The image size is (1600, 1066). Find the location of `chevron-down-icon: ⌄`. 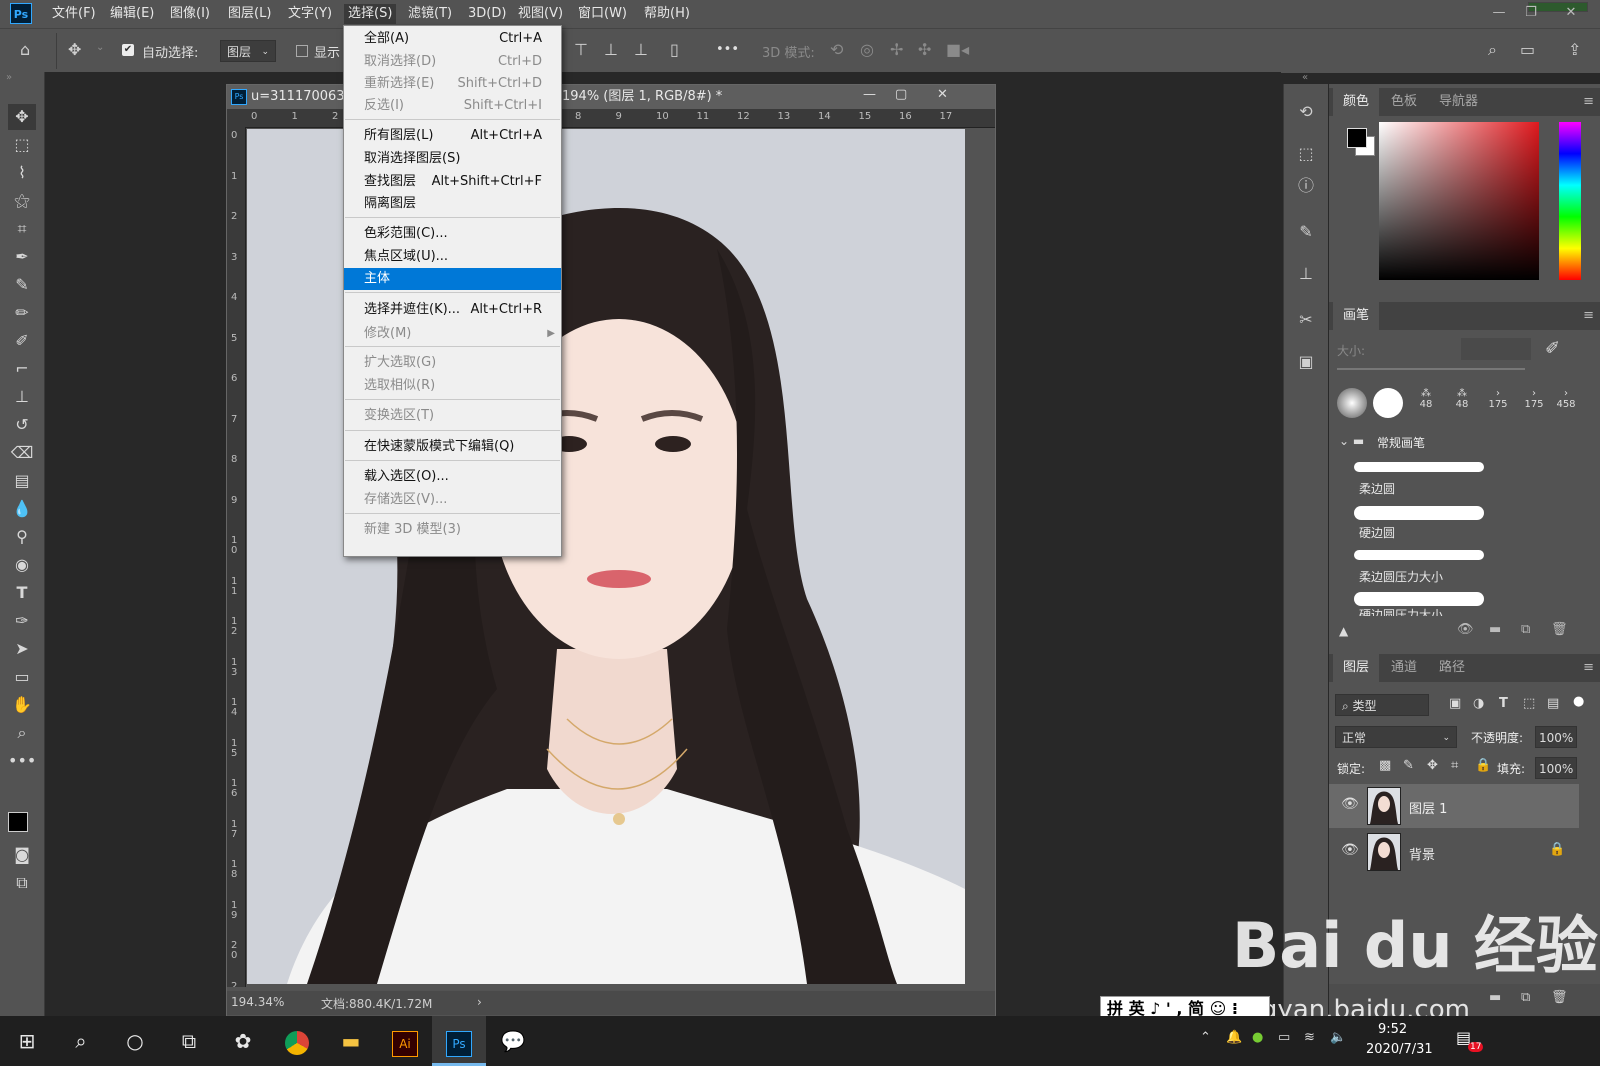

chevron-down-icon: ⌄ is located at coordinates (100, 47).